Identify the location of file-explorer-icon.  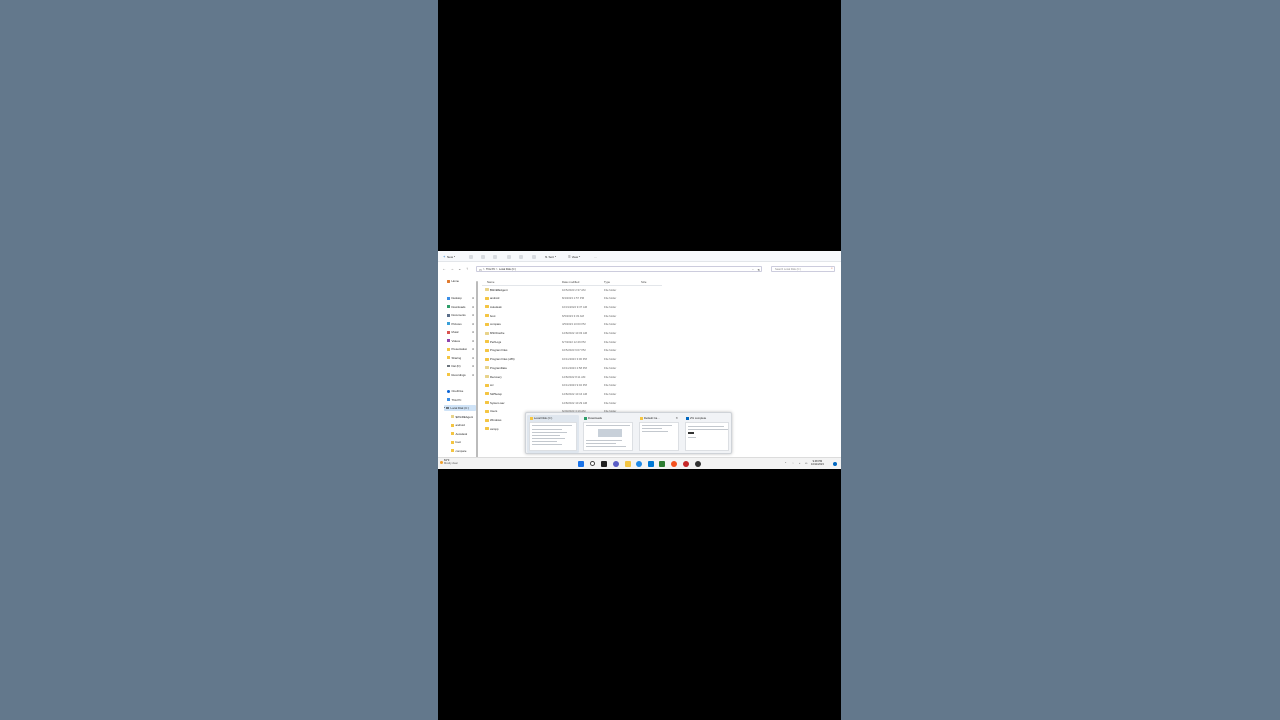
(628, 464).